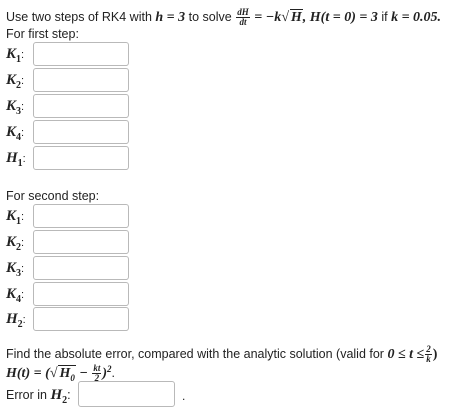  Describe the element at coordinates (81, 319) in the screenshot. I see `step2-h2-input` at that location.